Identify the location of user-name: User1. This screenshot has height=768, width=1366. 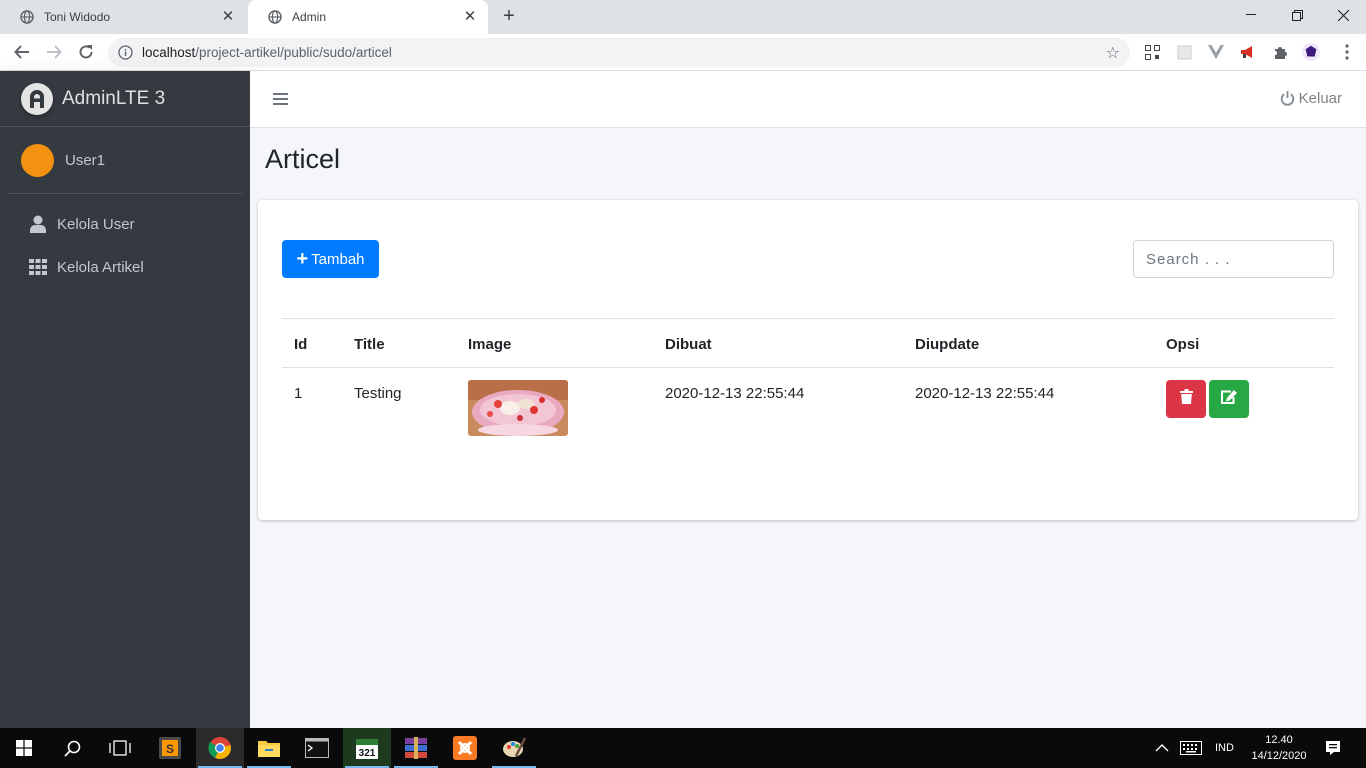
(85, 160).